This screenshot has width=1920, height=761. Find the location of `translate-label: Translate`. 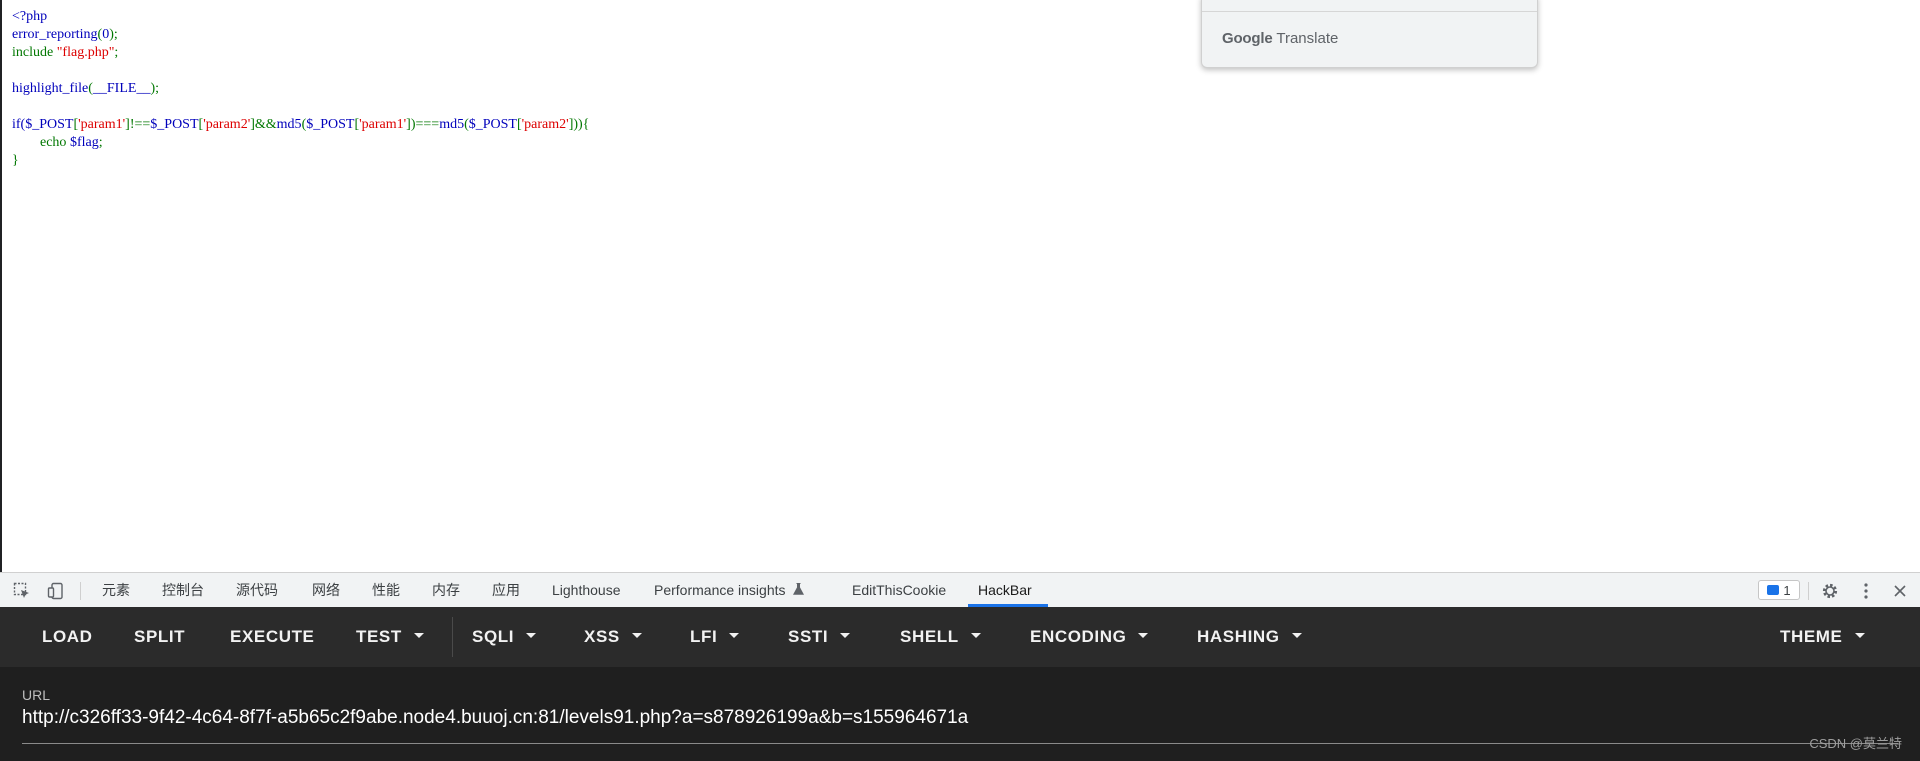

translate-label: Translate is located at coordinates (1305, 38).